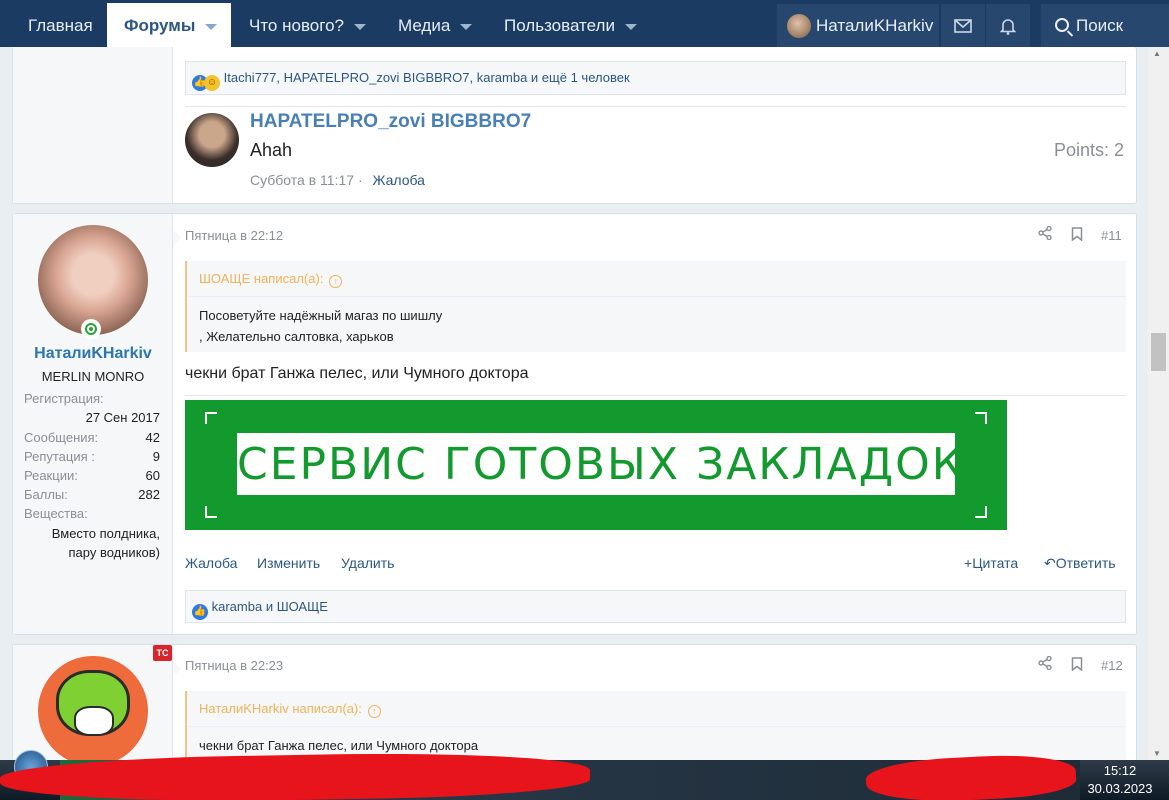 The height and width of the screenshot is (800, 1169). What do you see at coordinates (1111, 235) in the screenshot?
I see `post-number: #11` at bounding box center [1111, 235].